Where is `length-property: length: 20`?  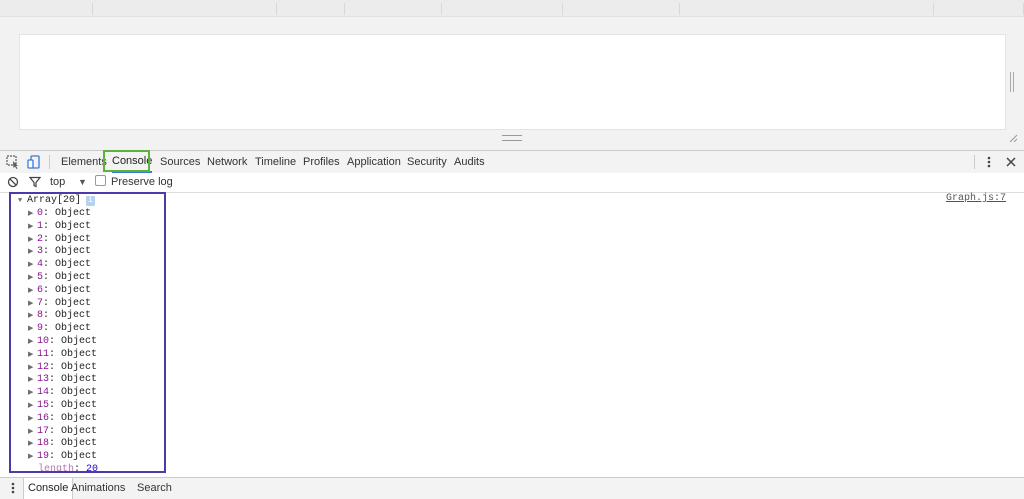
length-property: length: 20 is located at coordinates (68, 469).